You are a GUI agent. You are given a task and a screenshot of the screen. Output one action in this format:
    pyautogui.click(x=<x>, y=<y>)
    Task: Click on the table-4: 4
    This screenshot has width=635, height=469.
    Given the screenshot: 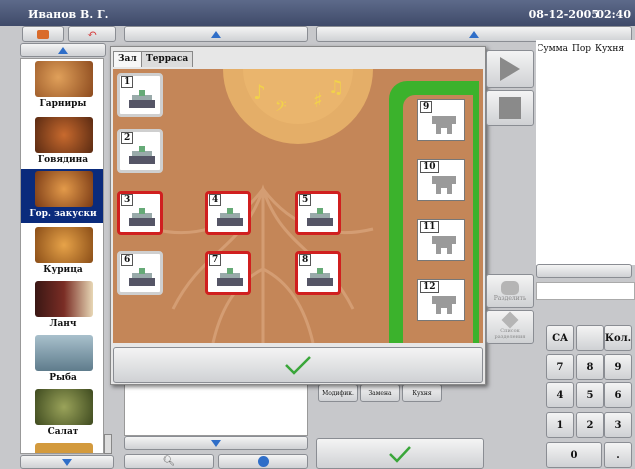 What is the action you would take?
    pyautogui.click(x=228, y=213)
    